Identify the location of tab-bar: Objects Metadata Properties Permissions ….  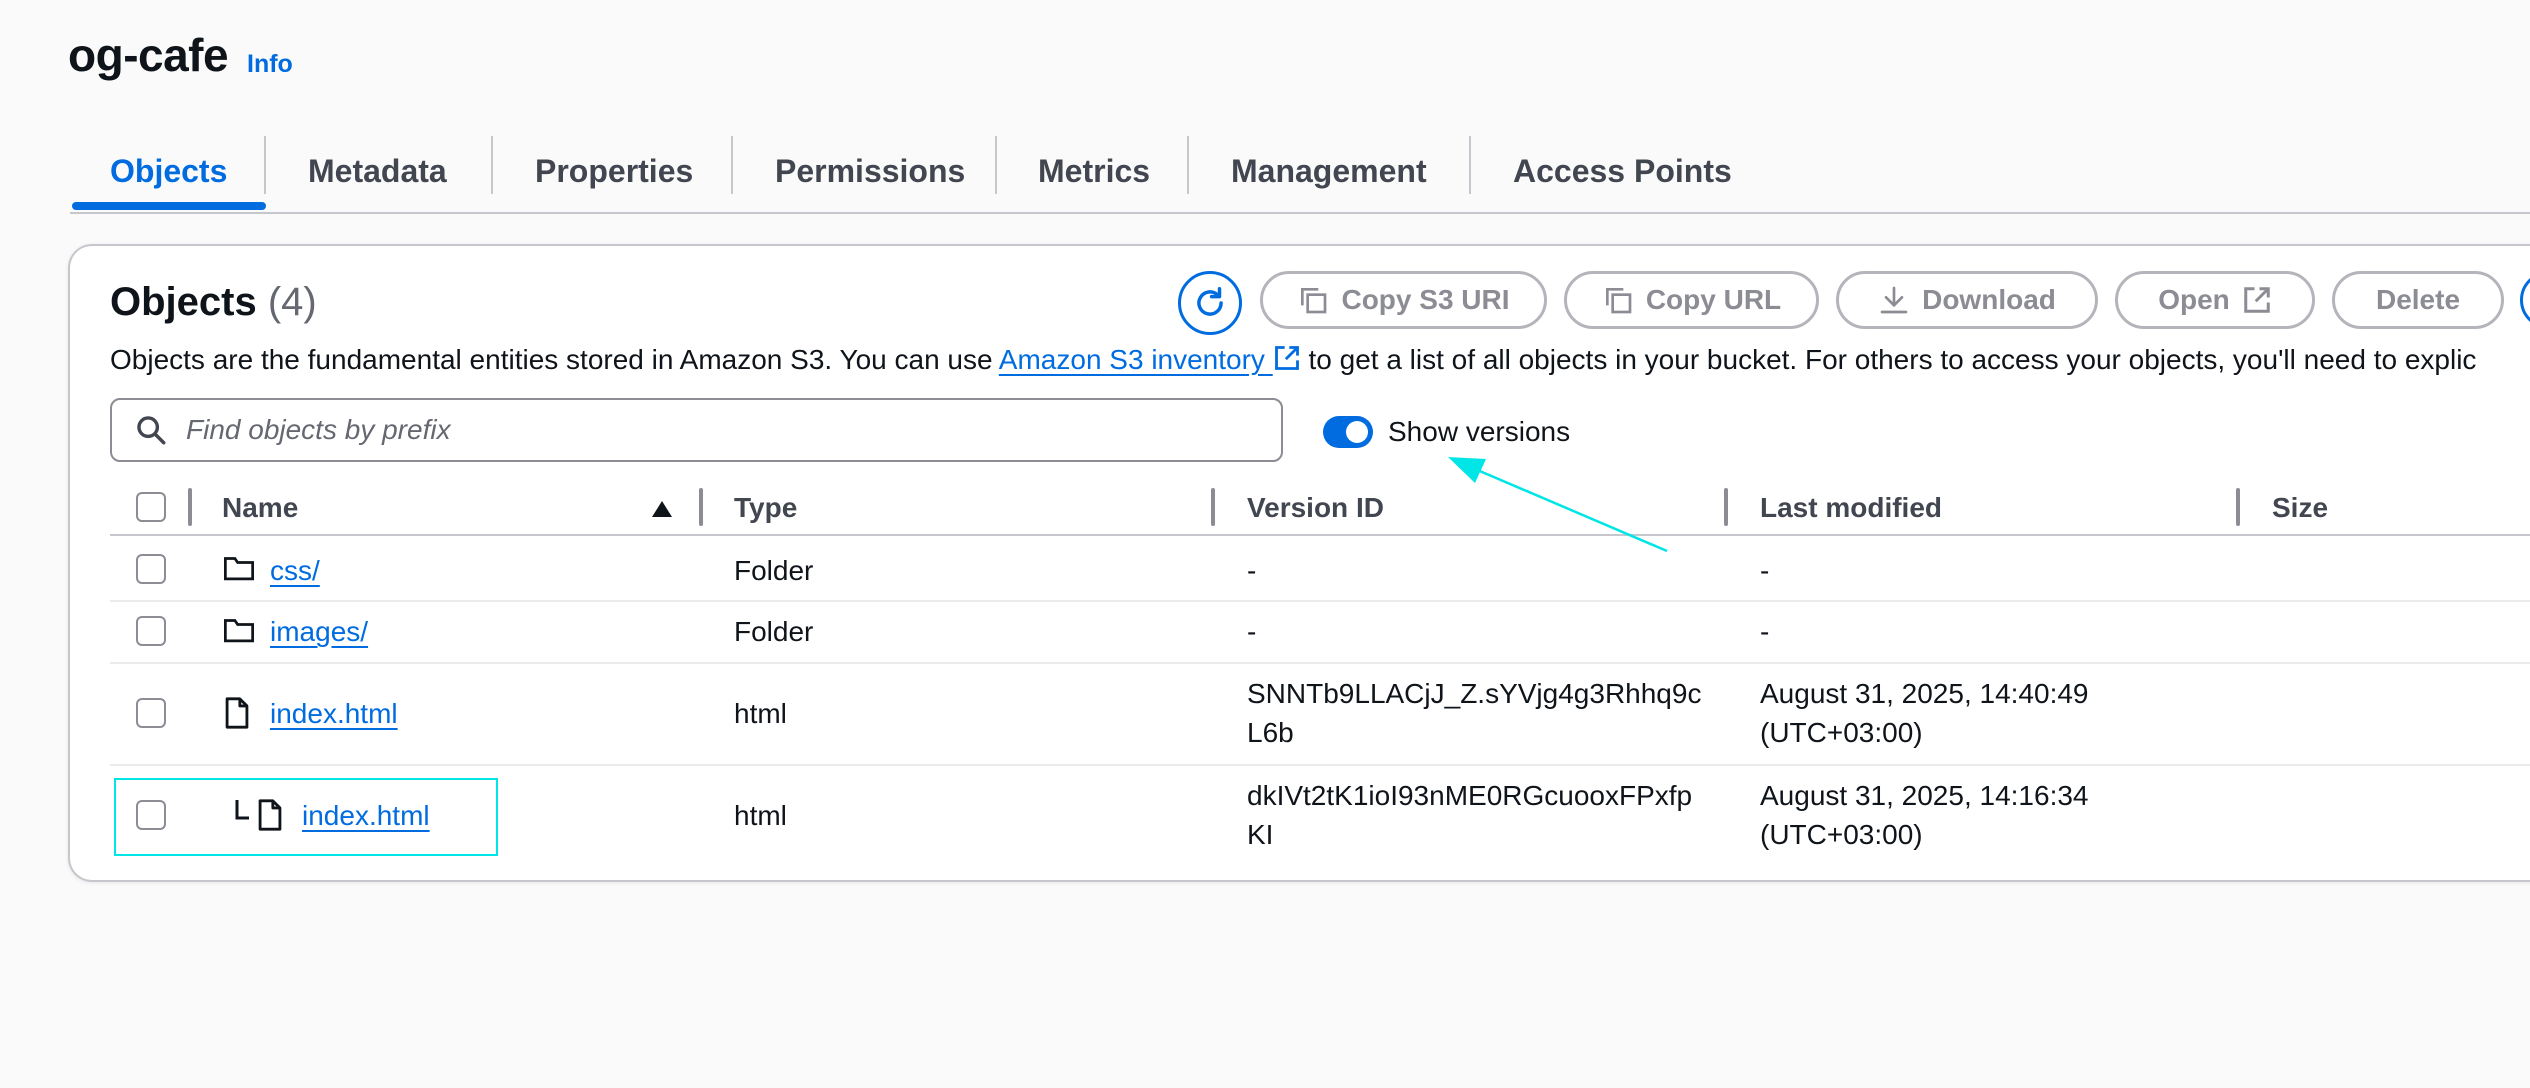
(1300, 172).